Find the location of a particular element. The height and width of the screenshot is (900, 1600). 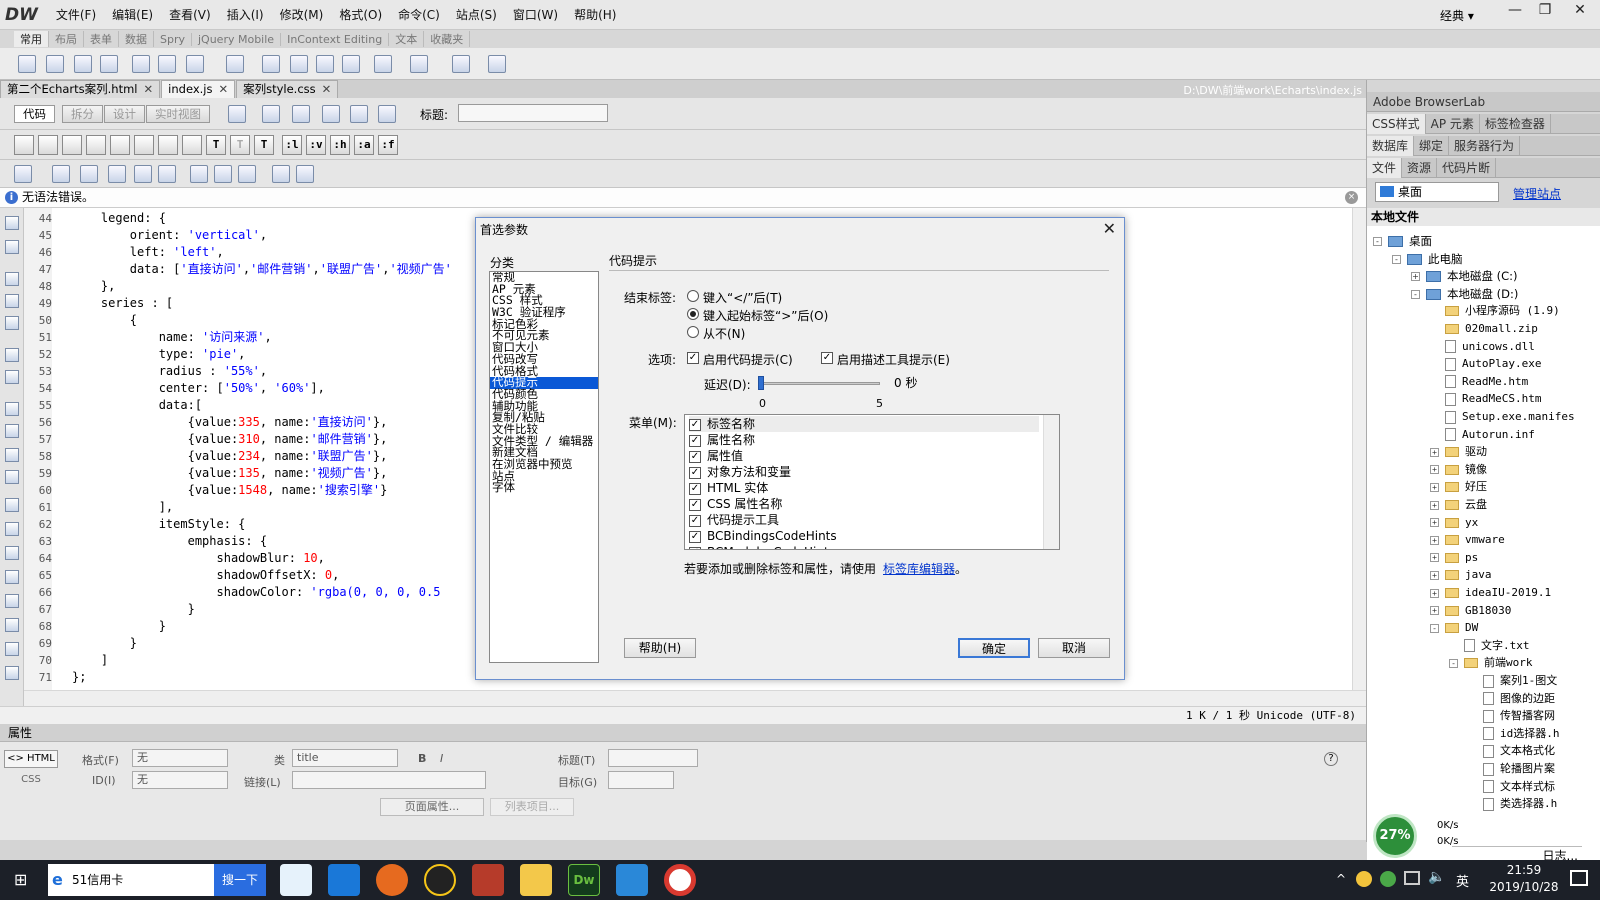

tab-databases: 数据库 is located at coordinates (1391, 146).